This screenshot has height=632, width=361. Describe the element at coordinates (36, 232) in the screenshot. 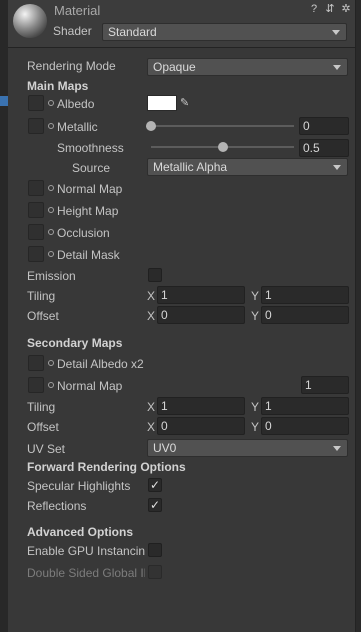

I see `occlusion-slot` at that location.